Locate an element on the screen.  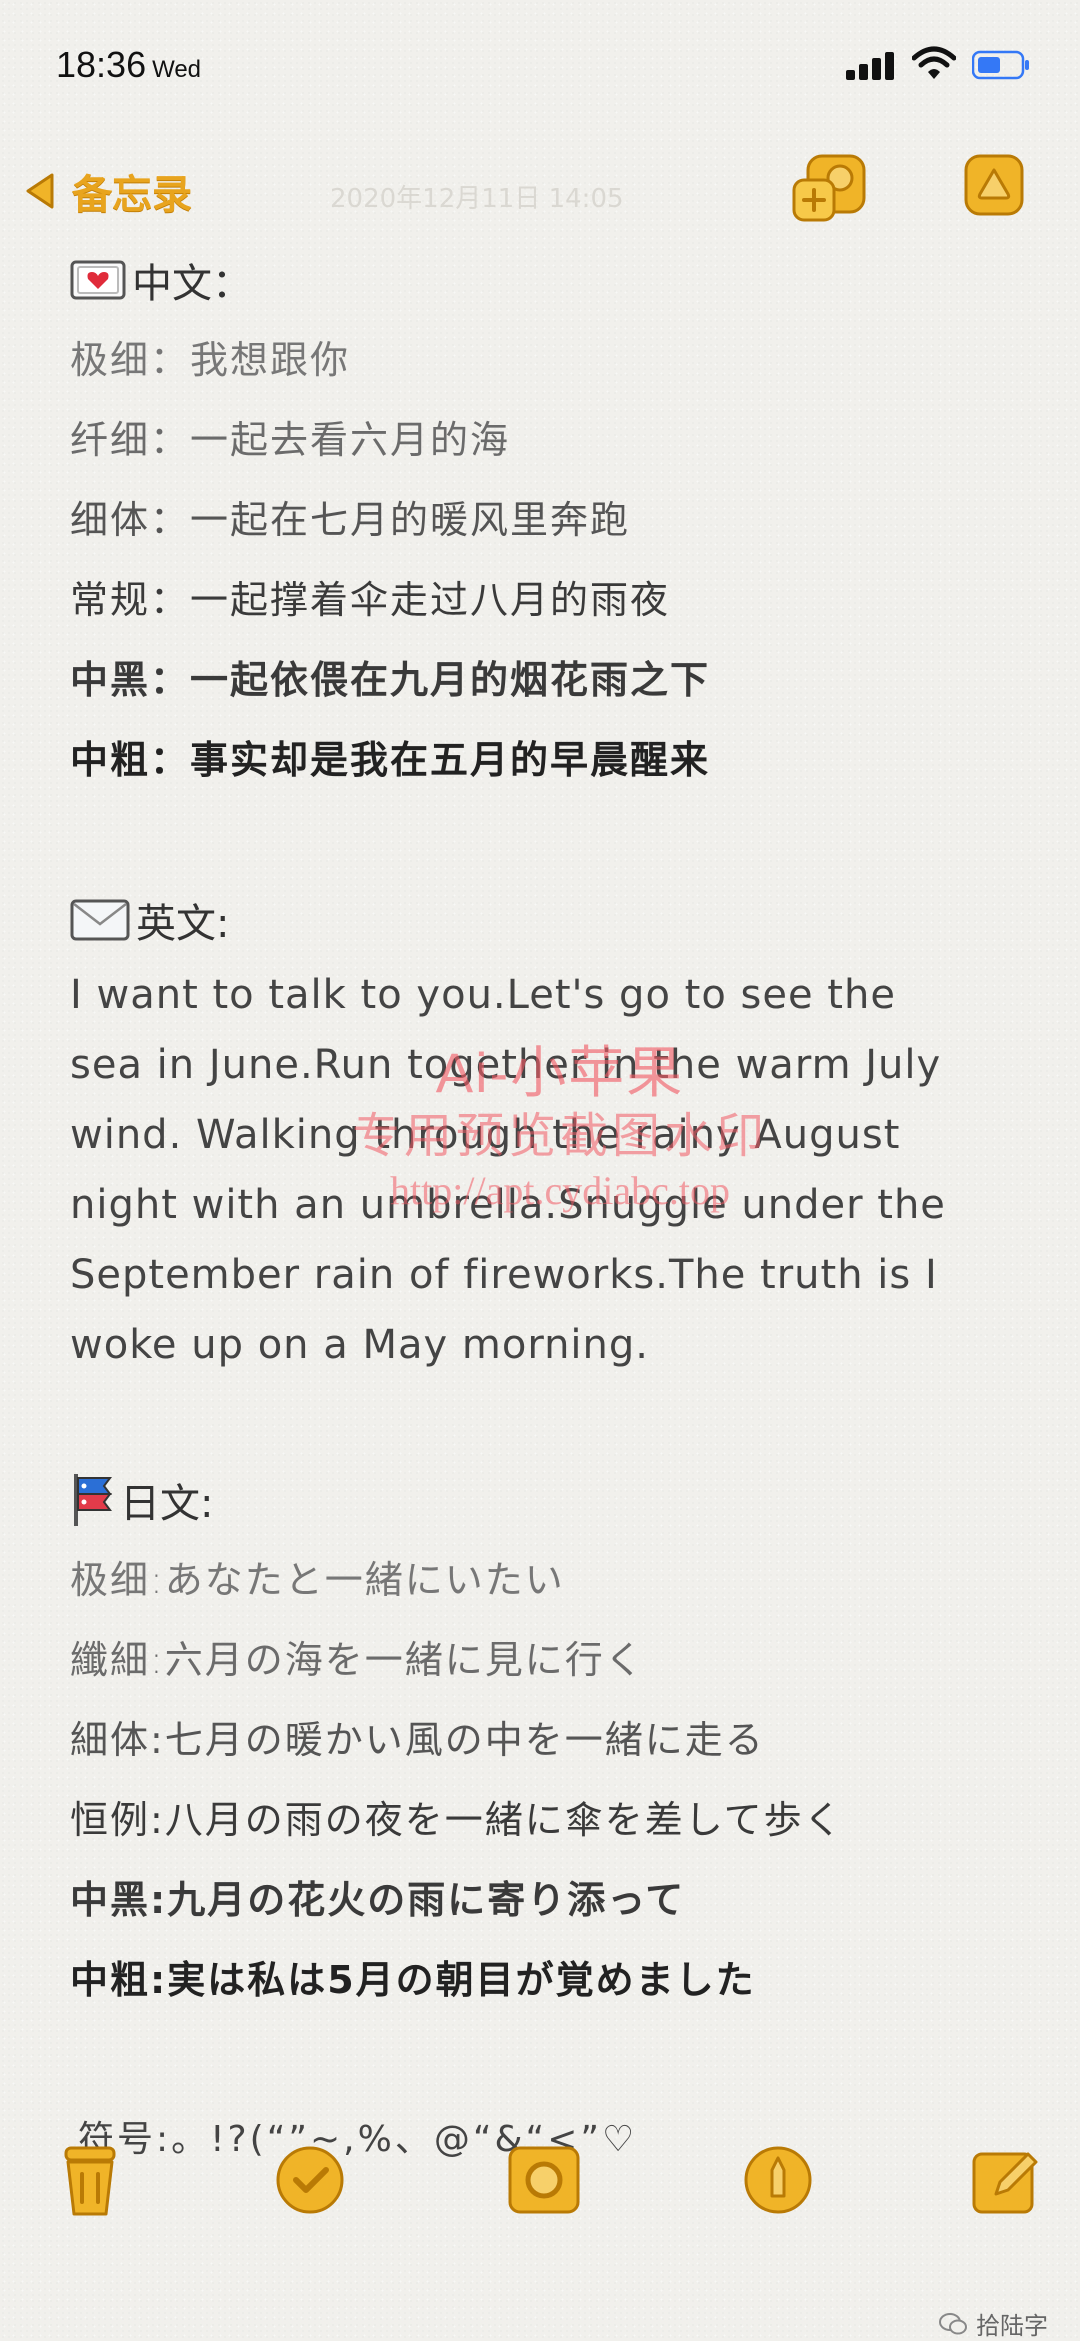
english-heading-label: 英文: is located at coordinates (183, 924).